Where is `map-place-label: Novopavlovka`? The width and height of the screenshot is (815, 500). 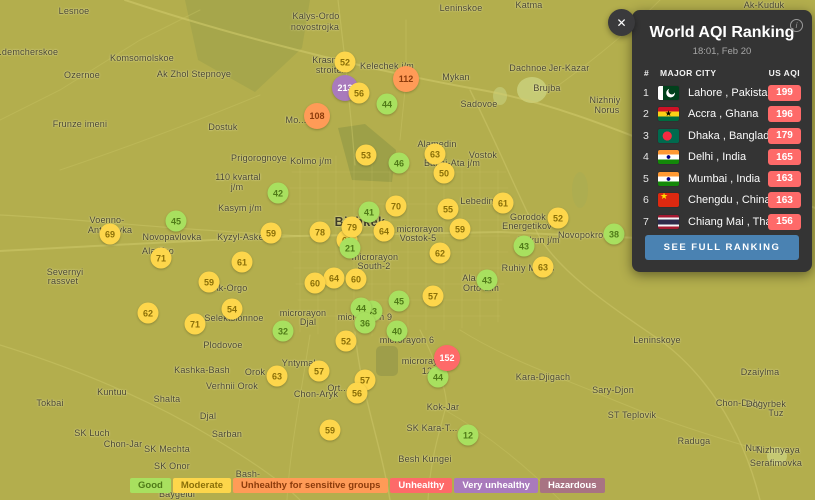
map-place-label: Novopavlovka is located at coordinates (172, 237).